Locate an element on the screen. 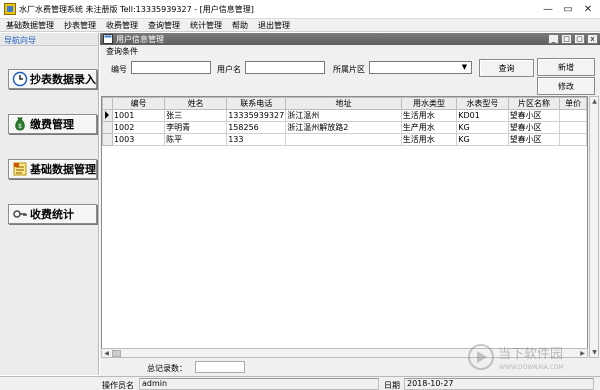 Image resolution: width=600 pixels, height=390 pixels. status-bar: 操作员名 admin 日期 2018-10-27 is located at coordinates (300, 383).